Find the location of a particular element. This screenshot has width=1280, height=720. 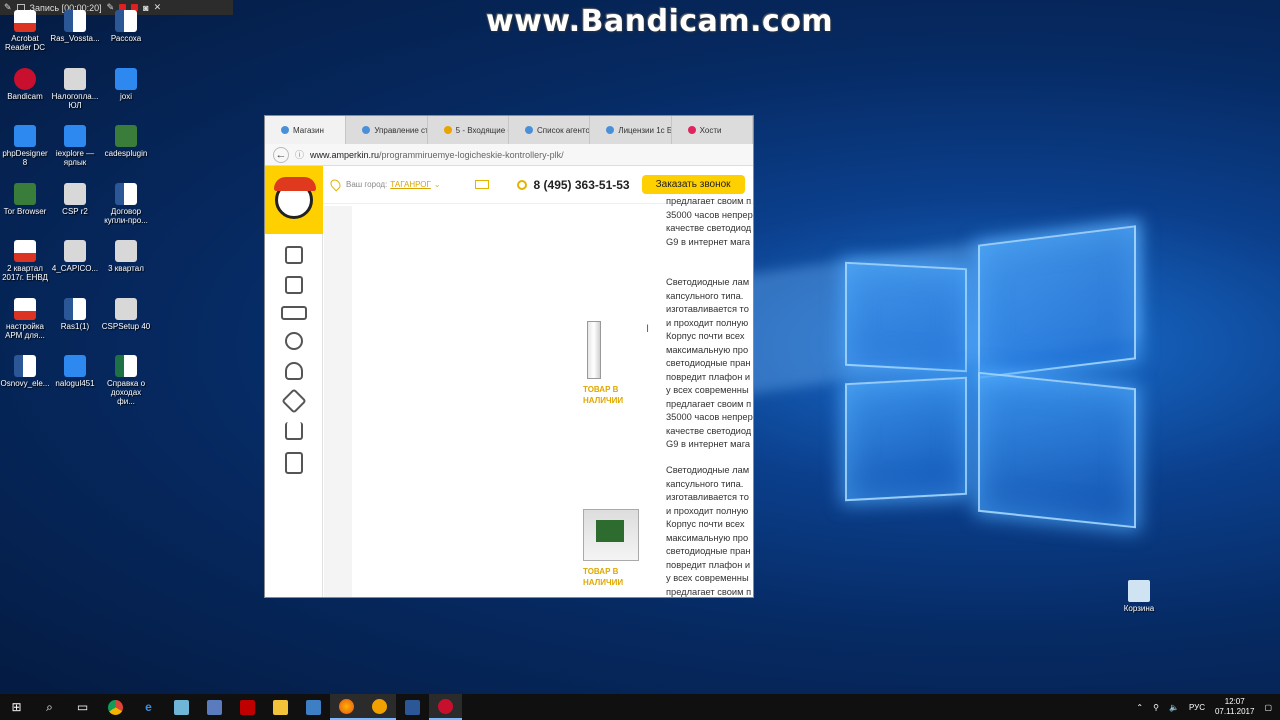

desktop-shortcut: Tor Browser is located at coordinates (25, 199).